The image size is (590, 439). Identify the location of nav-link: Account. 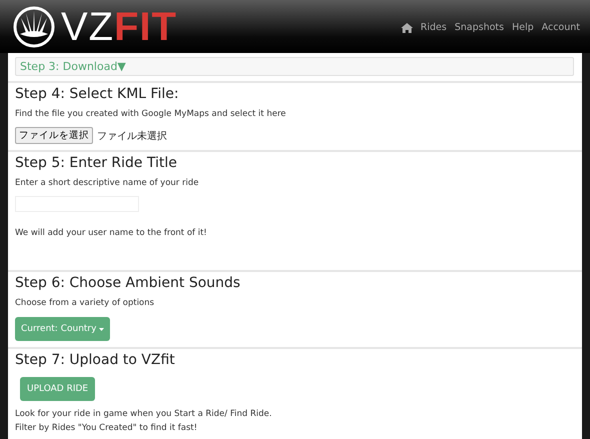
(561, 27).